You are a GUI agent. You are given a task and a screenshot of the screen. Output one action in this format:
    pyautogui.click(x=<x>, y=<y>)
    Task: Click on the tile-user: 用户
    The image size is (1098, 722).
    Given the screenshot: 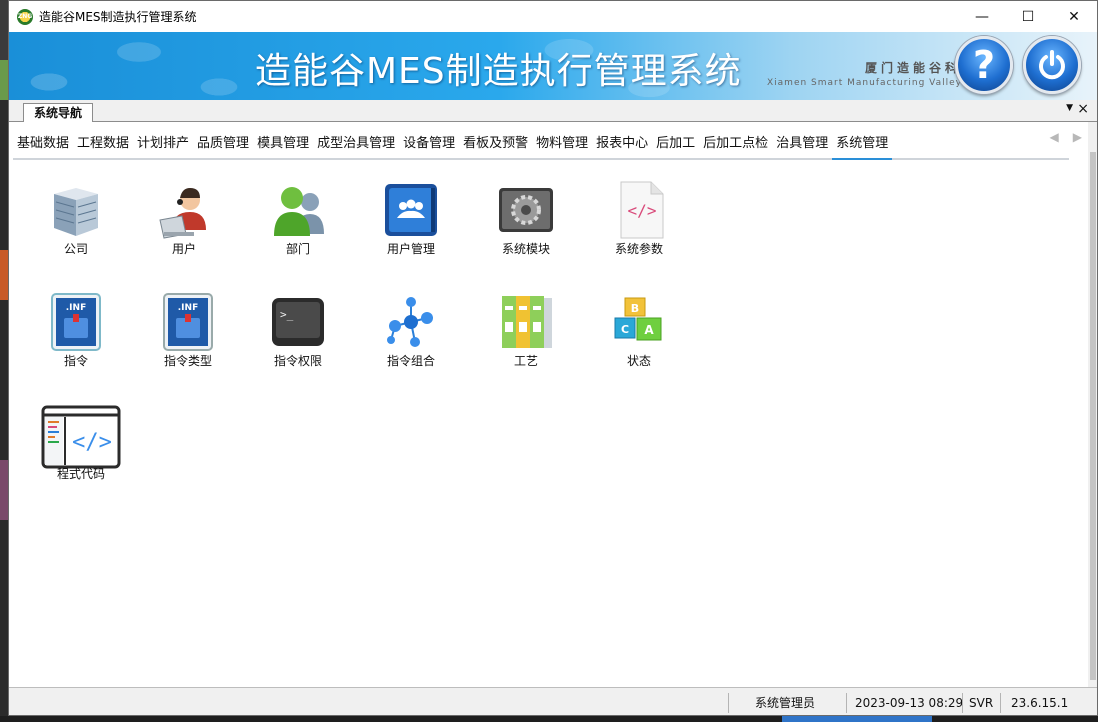 What is the action you would take?
    pyautogui.click(x=184, y=230)
    